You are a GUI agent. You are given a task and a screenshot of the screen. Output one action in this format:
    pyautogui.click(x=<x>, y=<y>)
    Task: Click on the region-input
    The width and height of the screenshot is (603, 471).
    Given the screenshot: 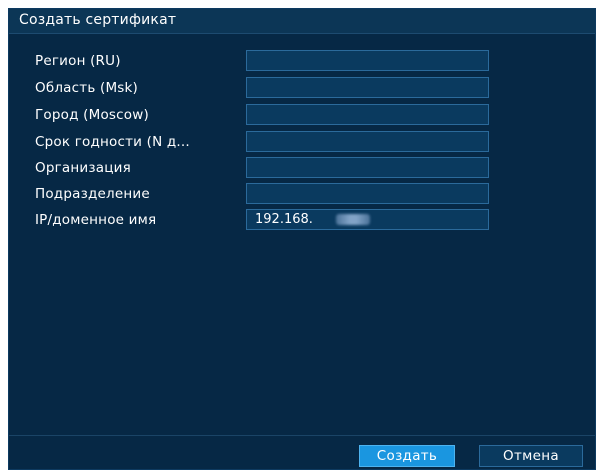 What is the action you would take?
    pyautogui.click(x=367, y=60)
    